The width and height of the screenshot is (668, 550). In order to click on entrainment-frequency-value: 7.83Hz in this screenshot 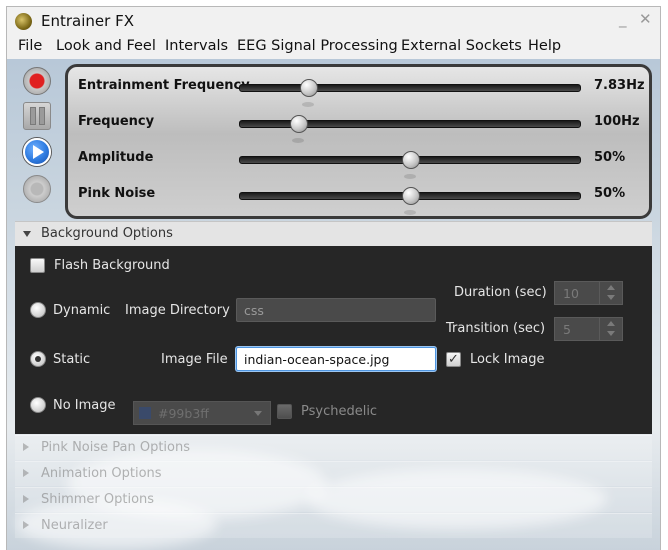, I will do `click(619, 85)`.